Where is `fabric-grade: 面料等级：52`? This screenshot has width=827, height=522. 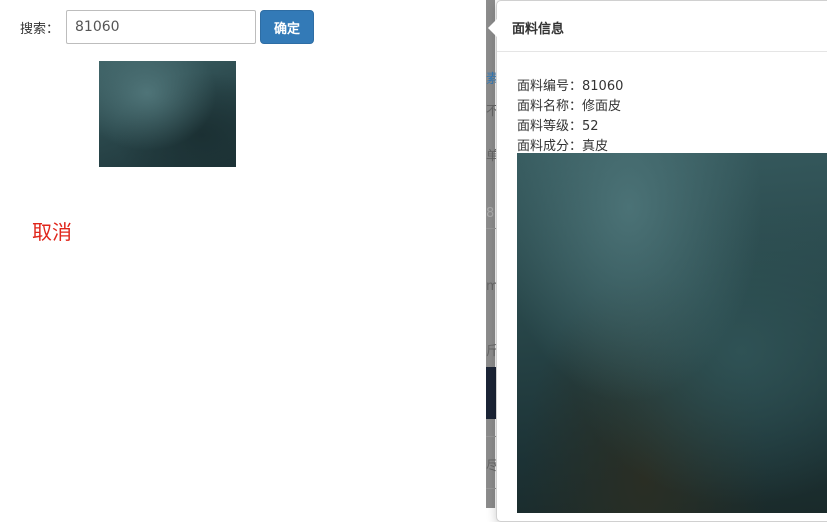 fabric-grade: 面料等级：52 is located at coordinates (558, 126).